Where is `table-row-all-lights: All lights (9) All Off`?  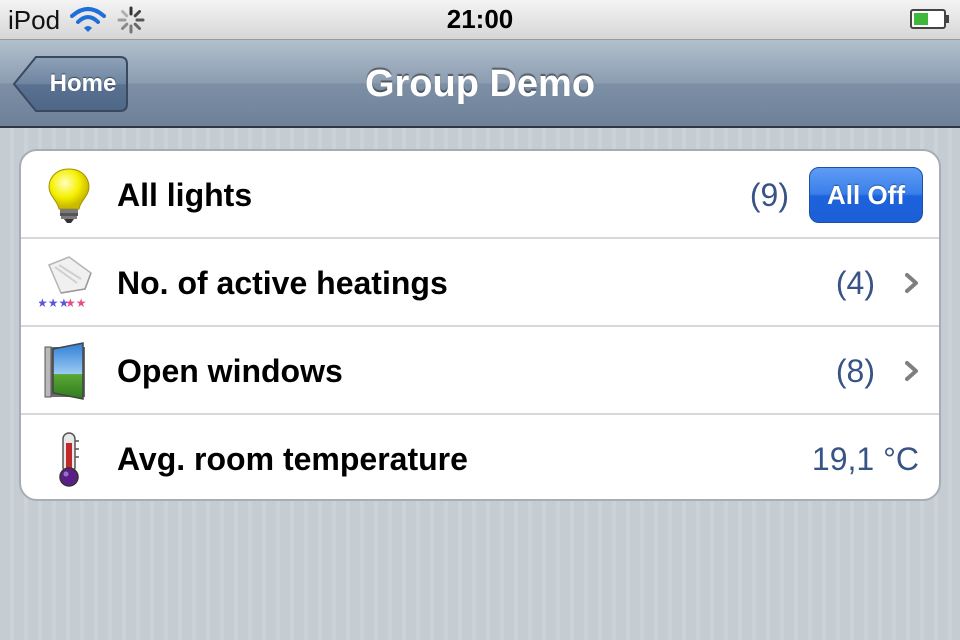 table-row-all-lights: All lights (9) All Off is located at coordinates (480, 195).